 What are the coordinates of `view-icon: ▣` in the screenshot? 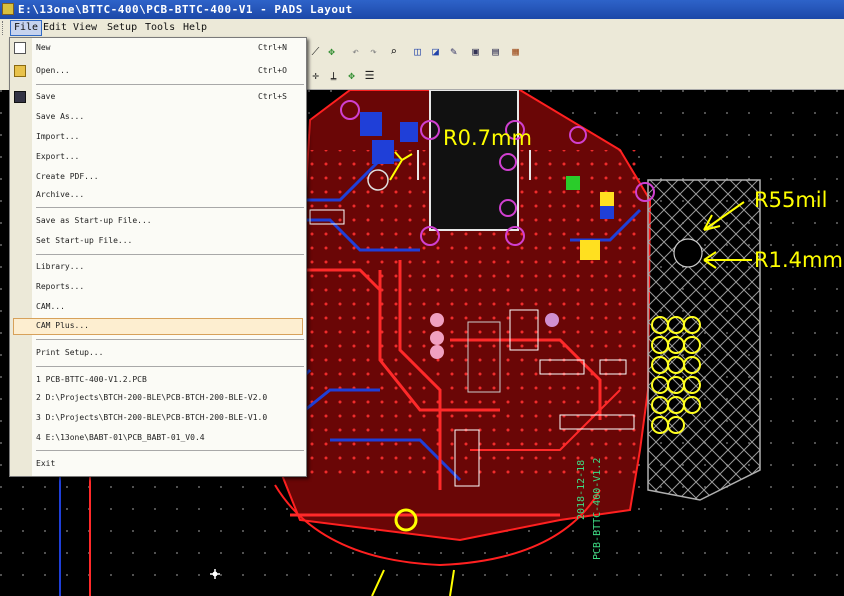 It's located at (475, 51).